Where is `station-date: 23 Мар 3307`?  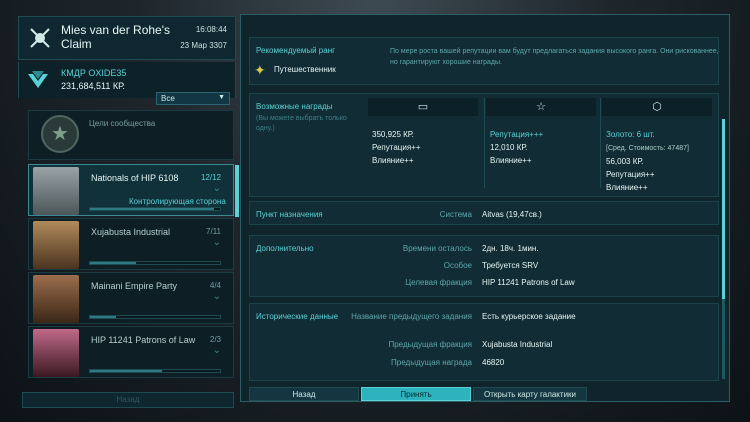
station-date: 23 Мар 3307 is located at coordinates (203, 45).